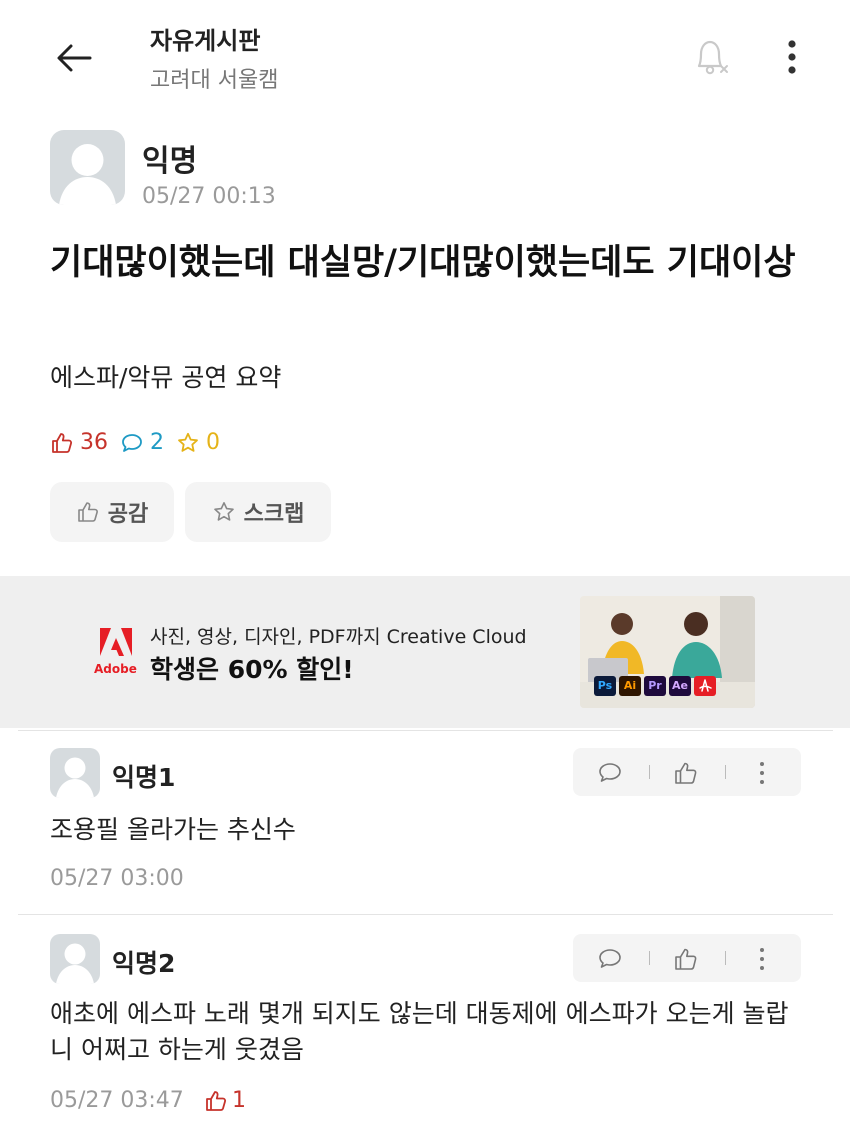  What do you see at coordinates (166, 377) in the screenshot?
I see `post-body: 에스파/악뮤 공연 요약` at bounding box center [166, 377].